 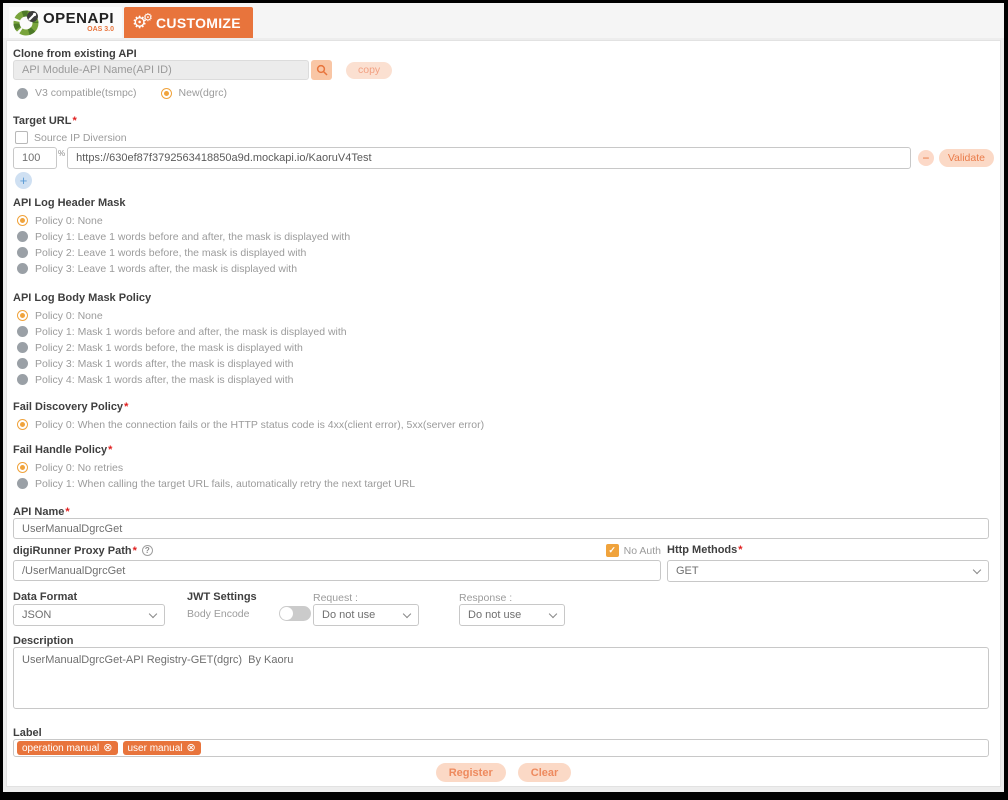 What do you see at coordinates (501, 748) in the screenshot?
I see `label-tags-input: operation manual ⊗ user manual ⊗` at bounding box center [501, 748].